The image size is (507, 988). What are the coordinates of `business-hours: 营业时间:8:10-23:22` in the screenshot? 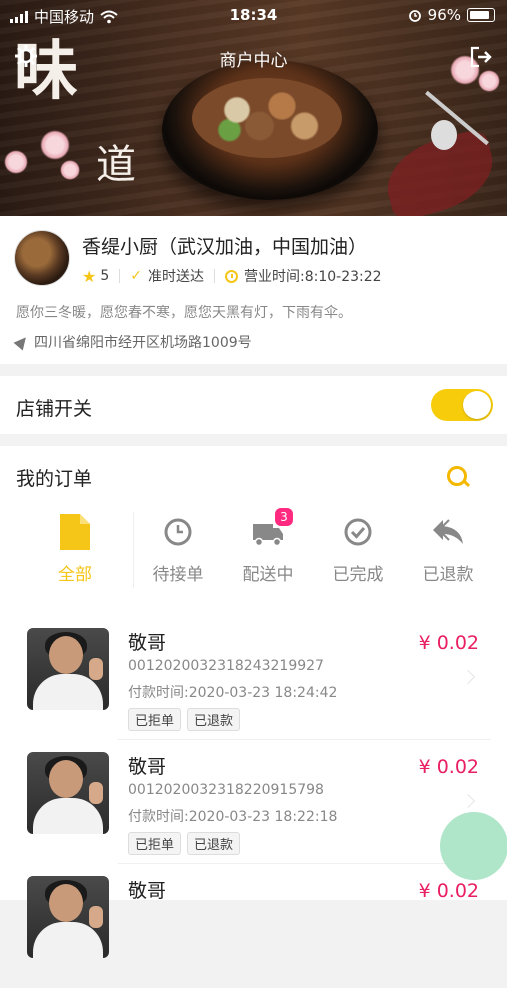 It's located at (313, 277).